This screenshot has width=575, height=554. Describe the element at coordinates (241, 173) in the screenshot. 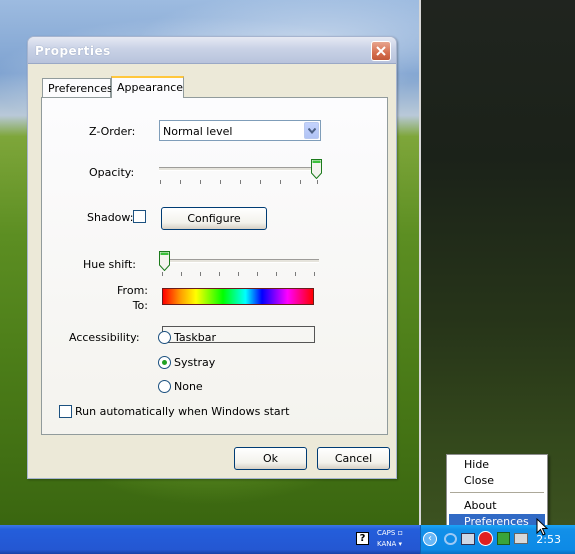

I see `opacity-slider` at that location.